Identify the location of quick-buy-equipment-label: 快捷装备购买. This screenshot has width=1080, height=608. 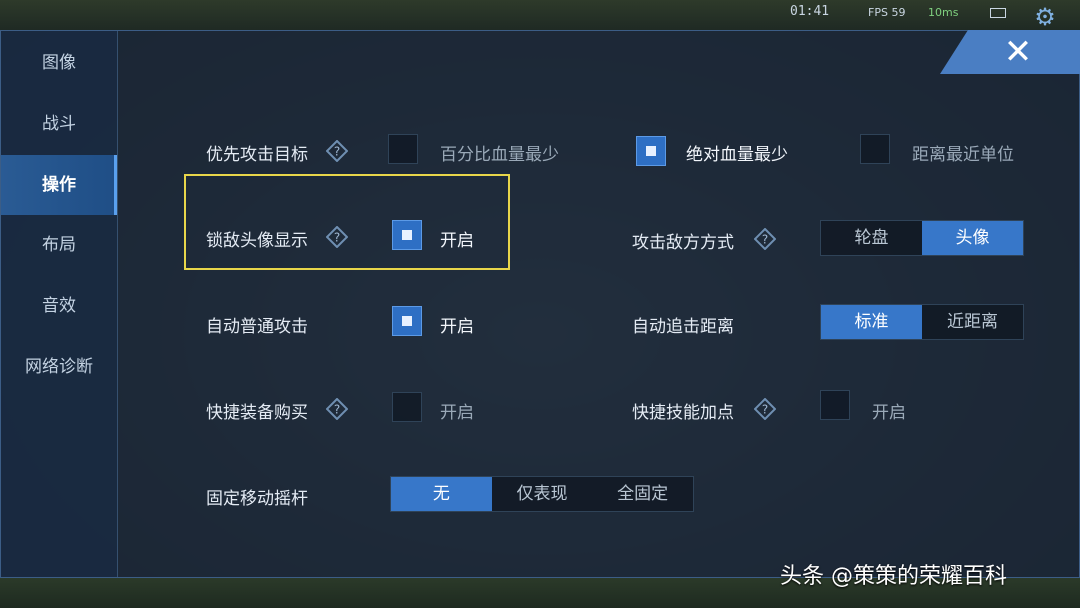
(257, 413).